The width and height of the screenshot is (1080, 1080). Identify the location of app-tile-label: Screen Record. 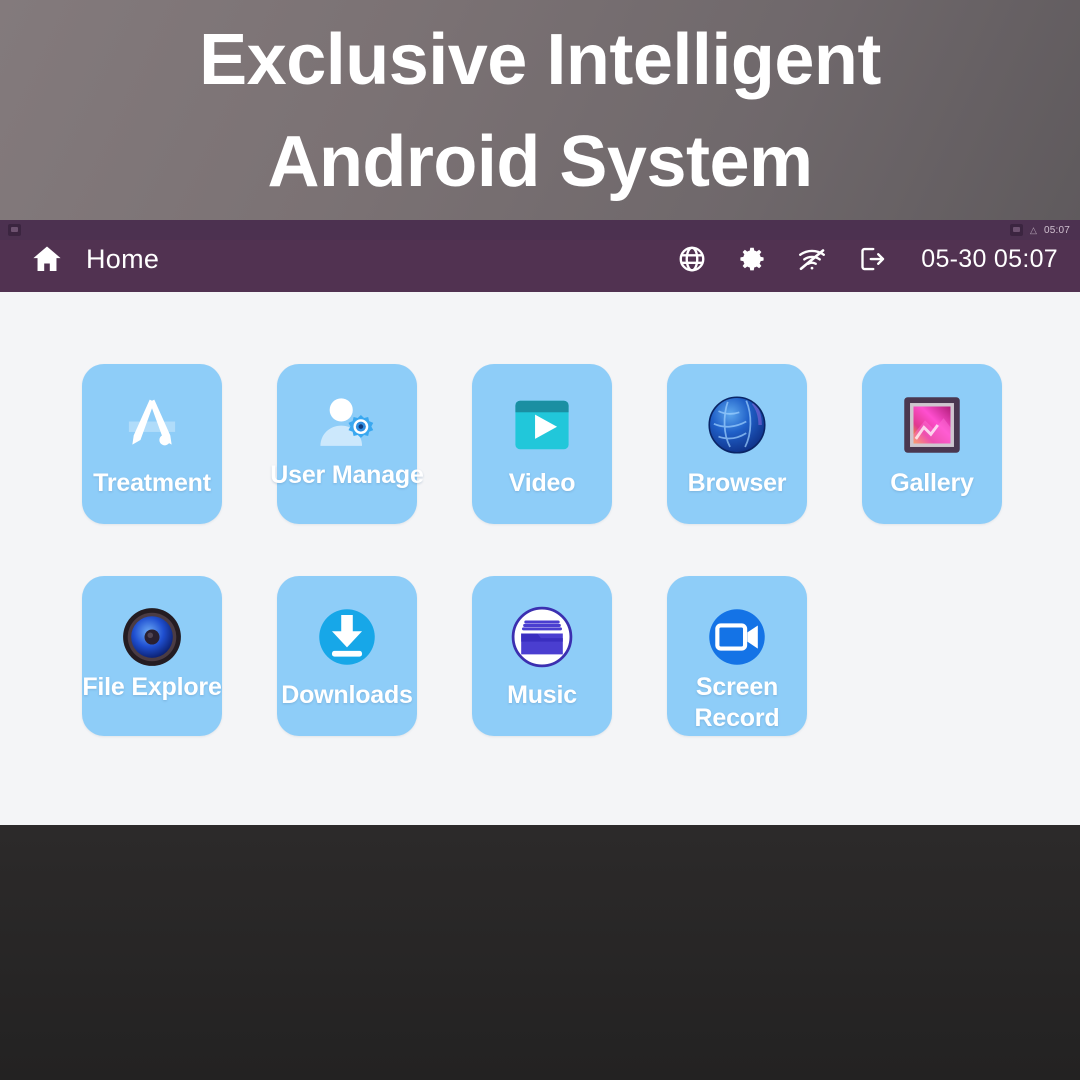
(737, 702).